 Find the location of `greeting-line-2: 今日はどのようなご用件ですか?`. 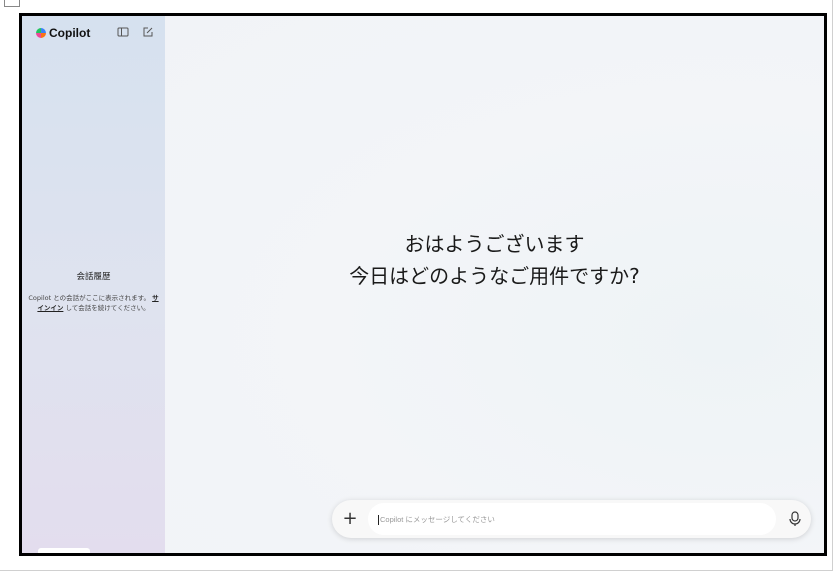

greeting-line-2: 今日はどのようなご用件ですか? is located at coordinates (494, 276).